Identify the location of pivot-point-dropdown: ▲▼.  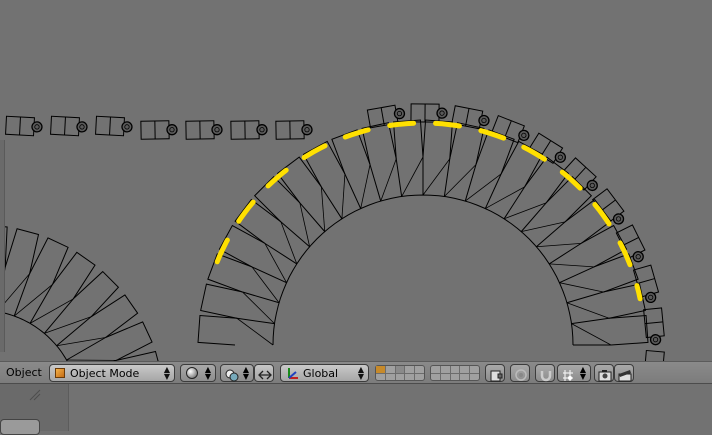
(237, 373).